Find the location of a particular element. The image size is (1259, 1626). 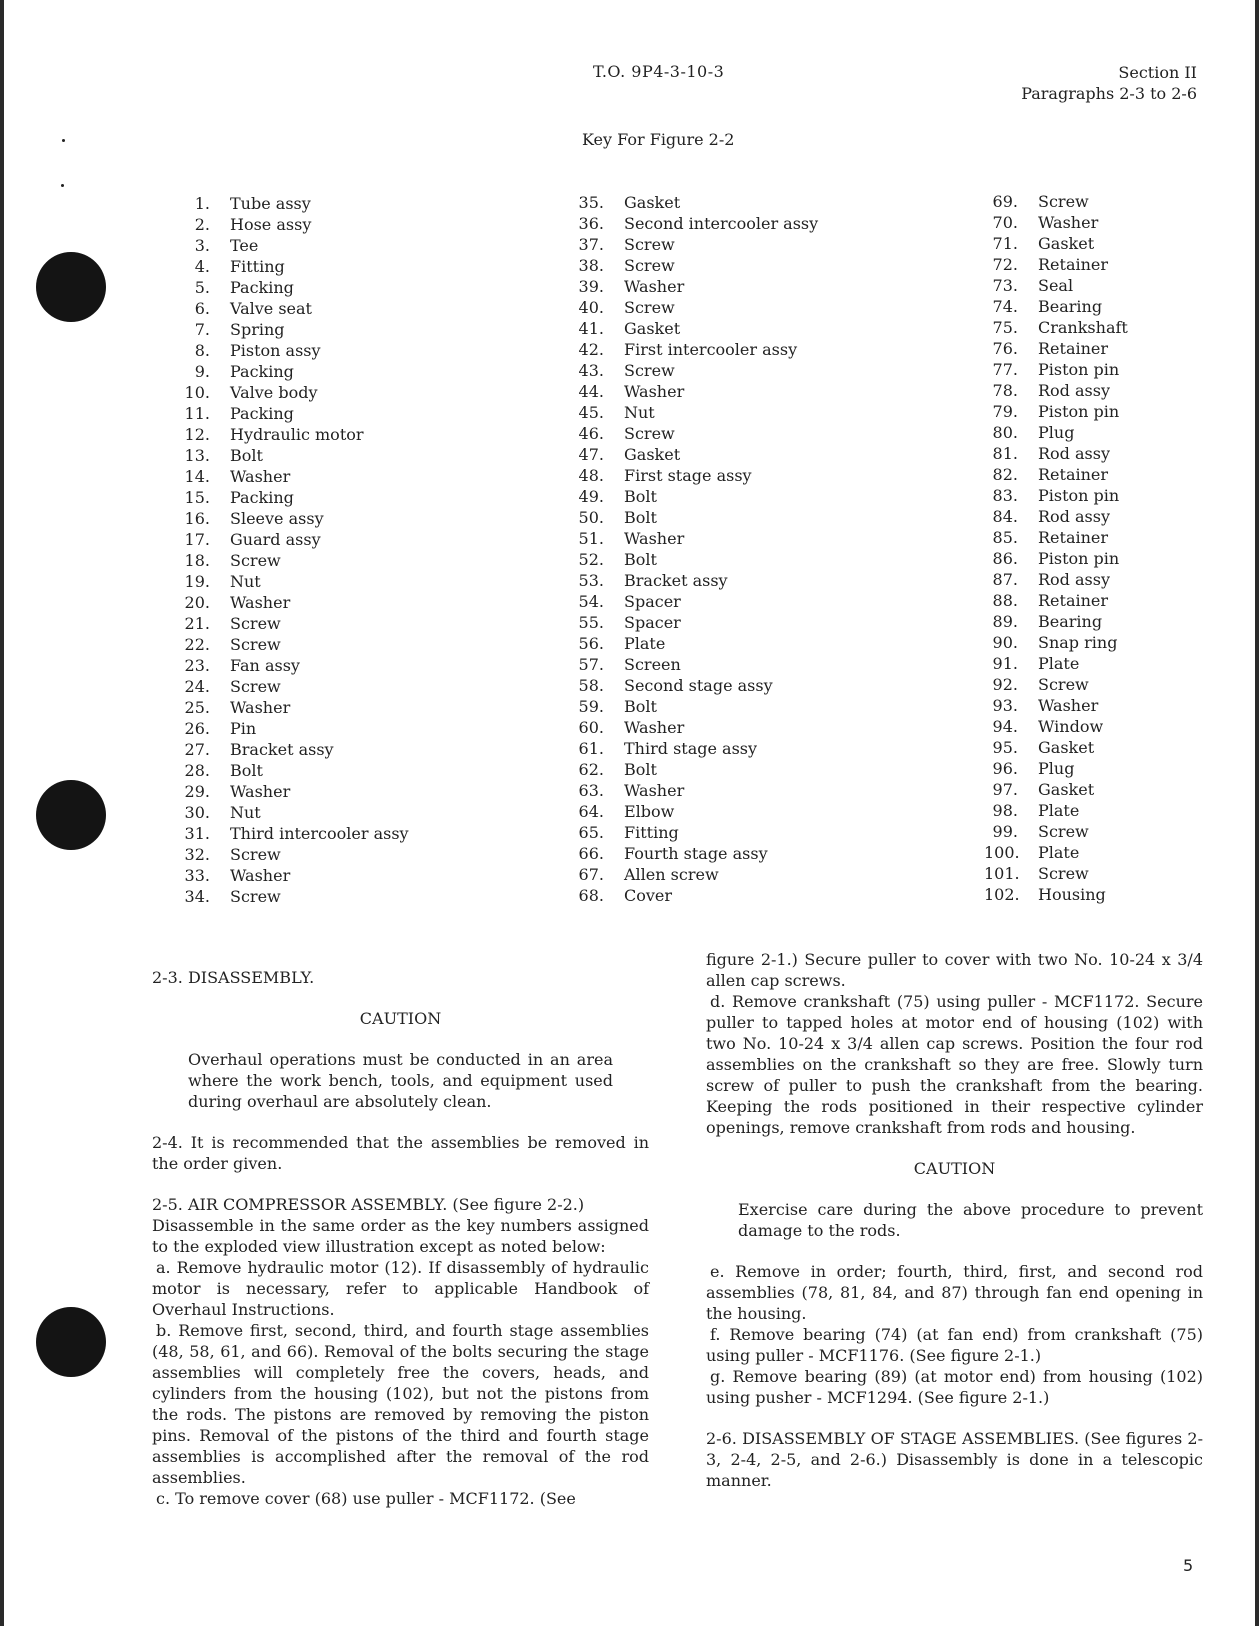

key-item: 16. Sleeve assy is located at coordinates (292, 518).